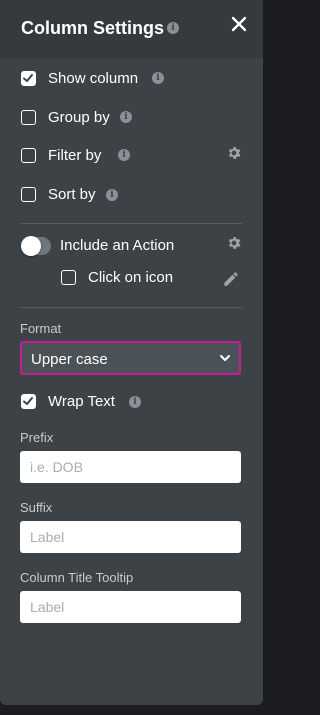 The height and width of the screenshot is (715, 320). I want to click on show-column-checkbox, so click(28, 78).